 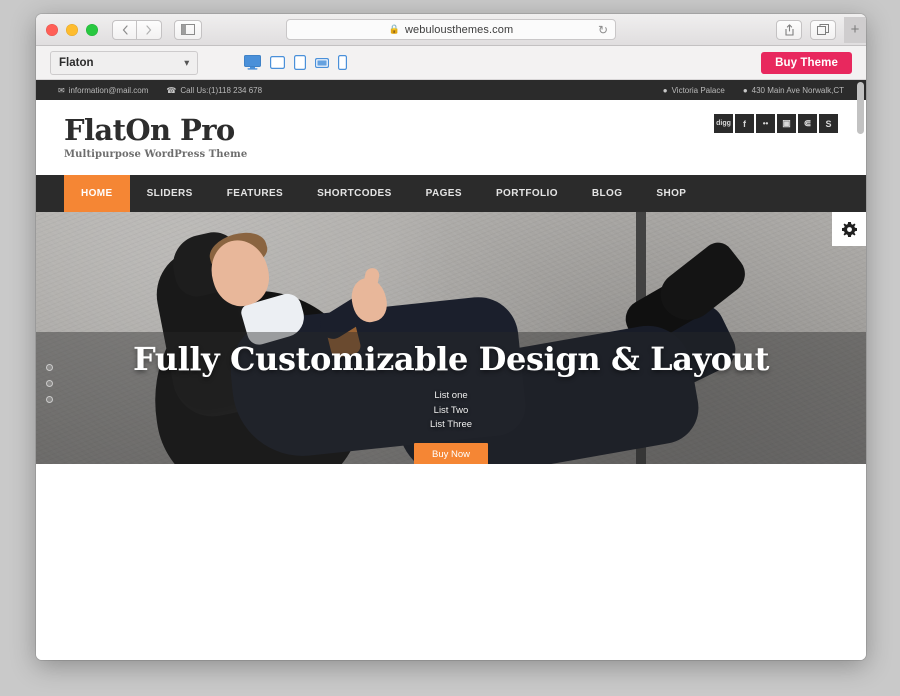 I want to click on nav-item-portfolio: PORTFOLIO, so click(x=527, y=193).